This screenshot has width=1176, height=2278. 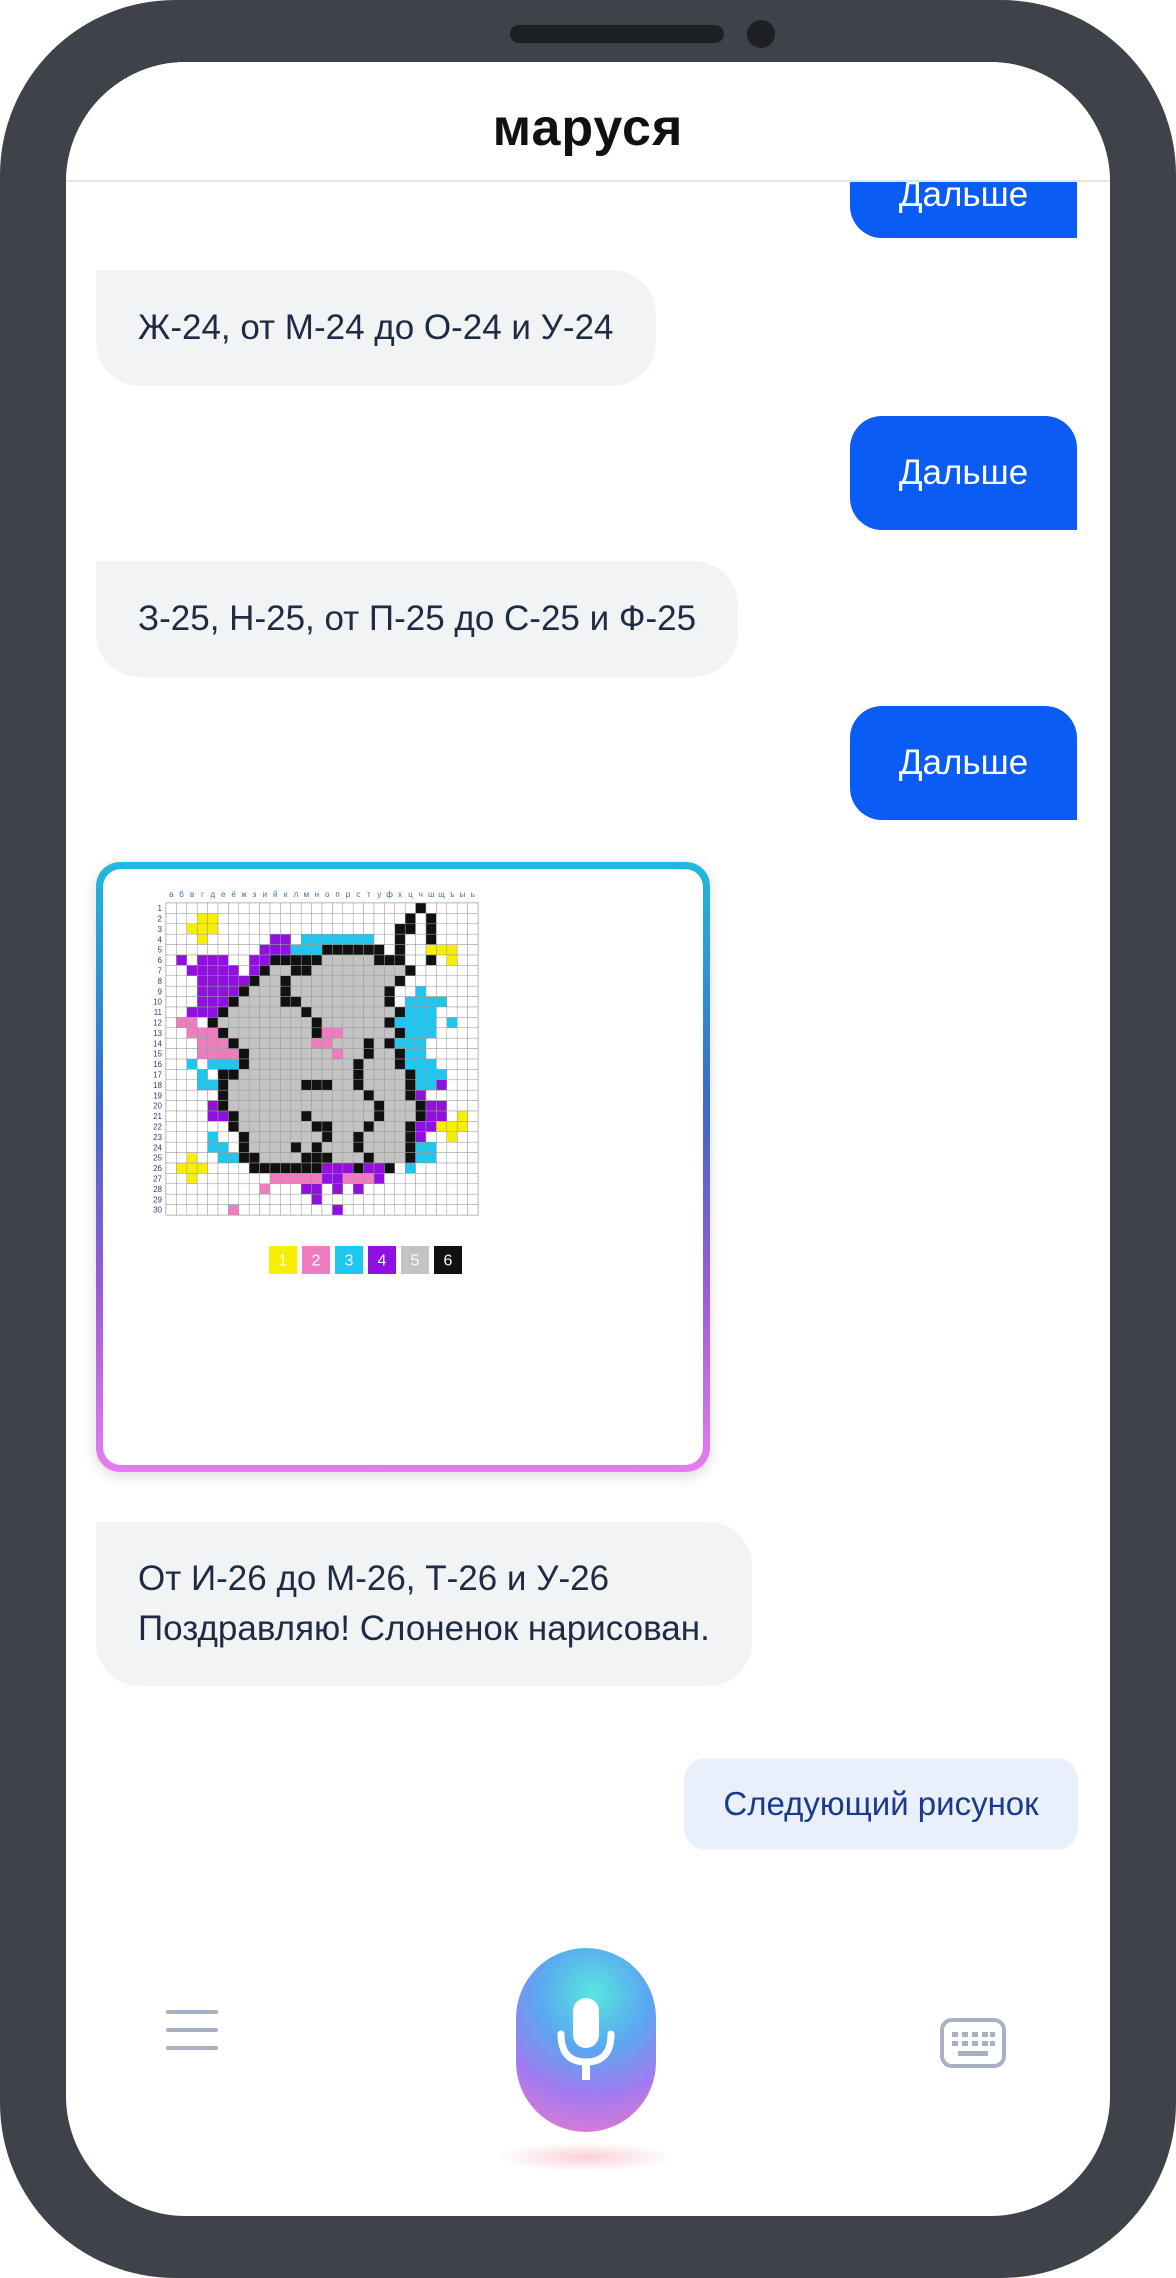 I want to click on palette-swatch: 1, so click(x=283, y=1260).